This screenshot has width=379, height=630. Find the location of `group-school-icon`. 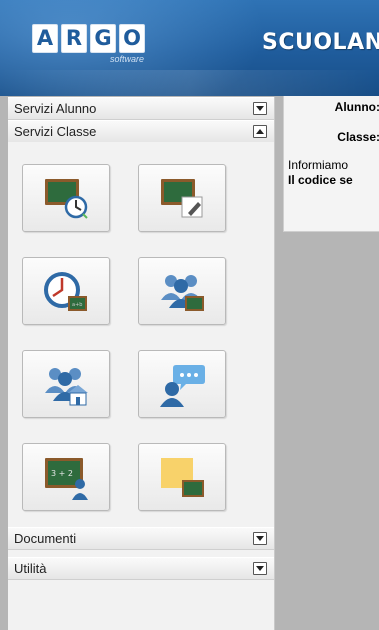

group-school-icon is located at coordinates (66, 387).